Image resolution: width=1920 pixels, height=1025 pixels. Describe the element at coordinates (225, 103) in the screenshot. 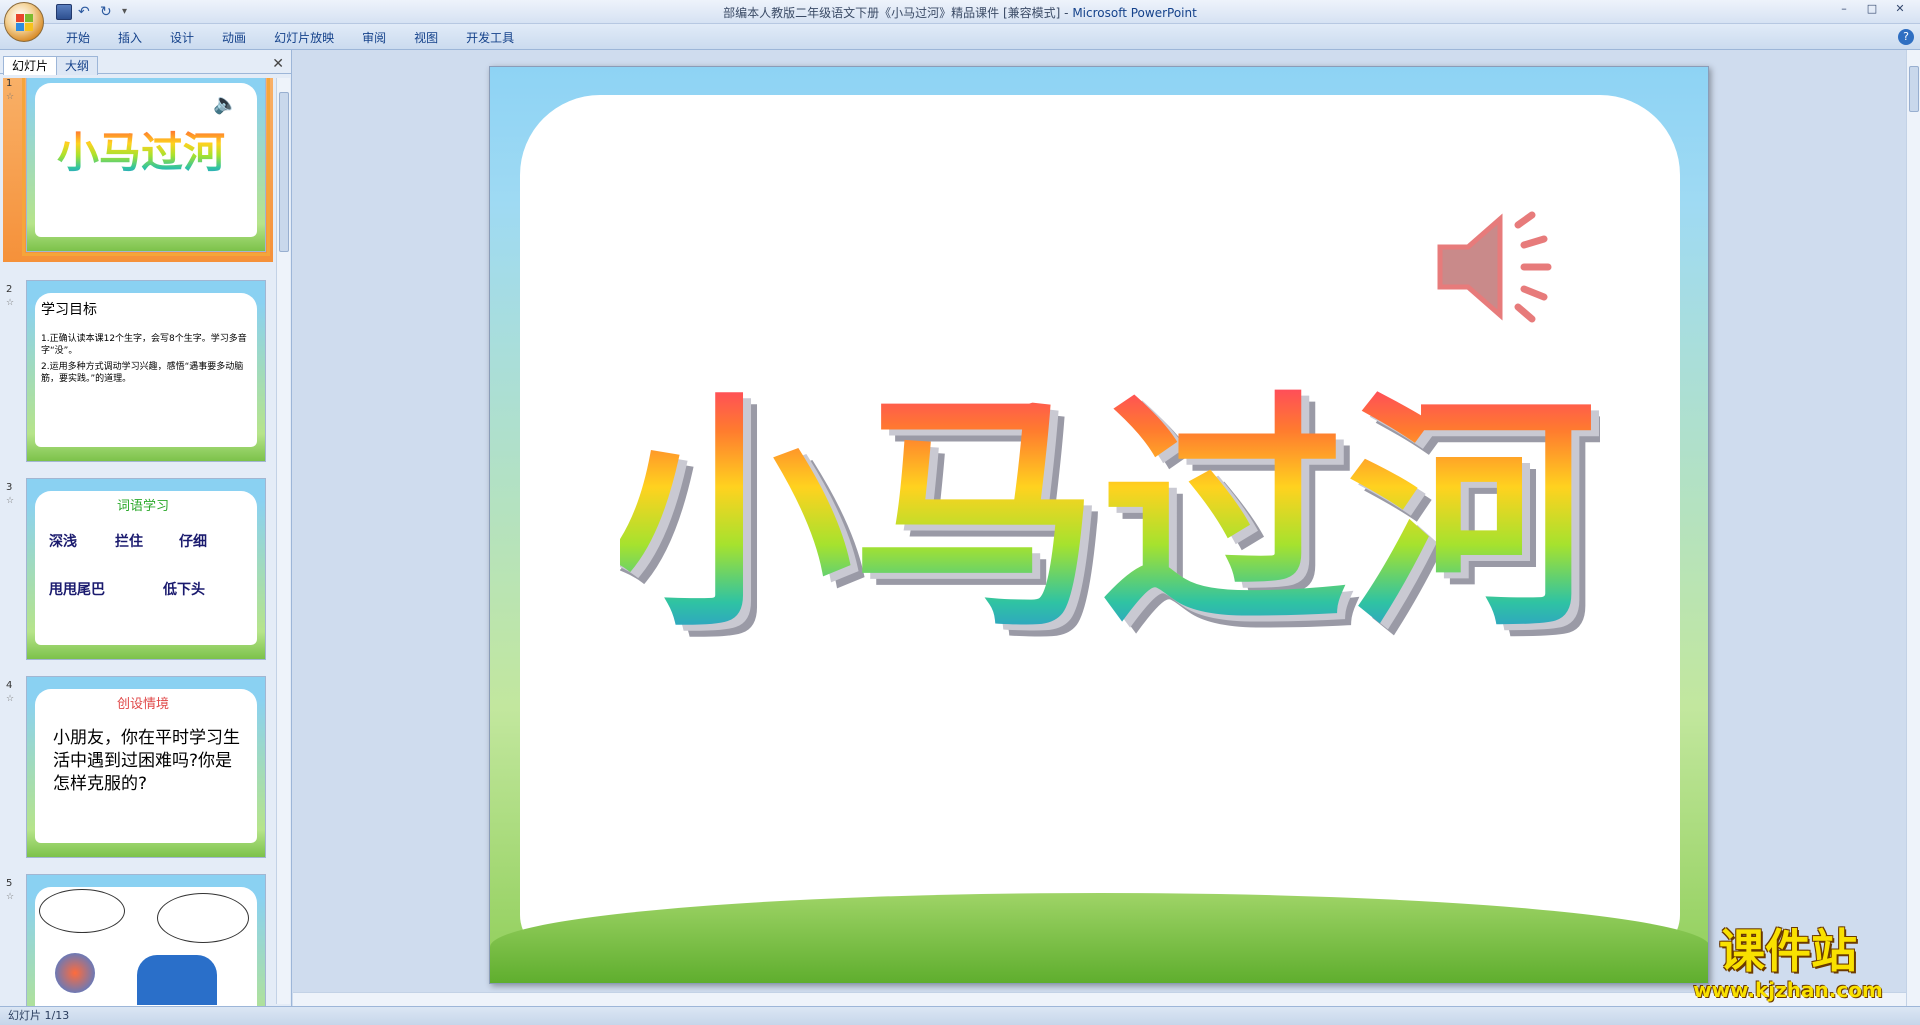

I see `speaker-icon: 🔈` at that location.